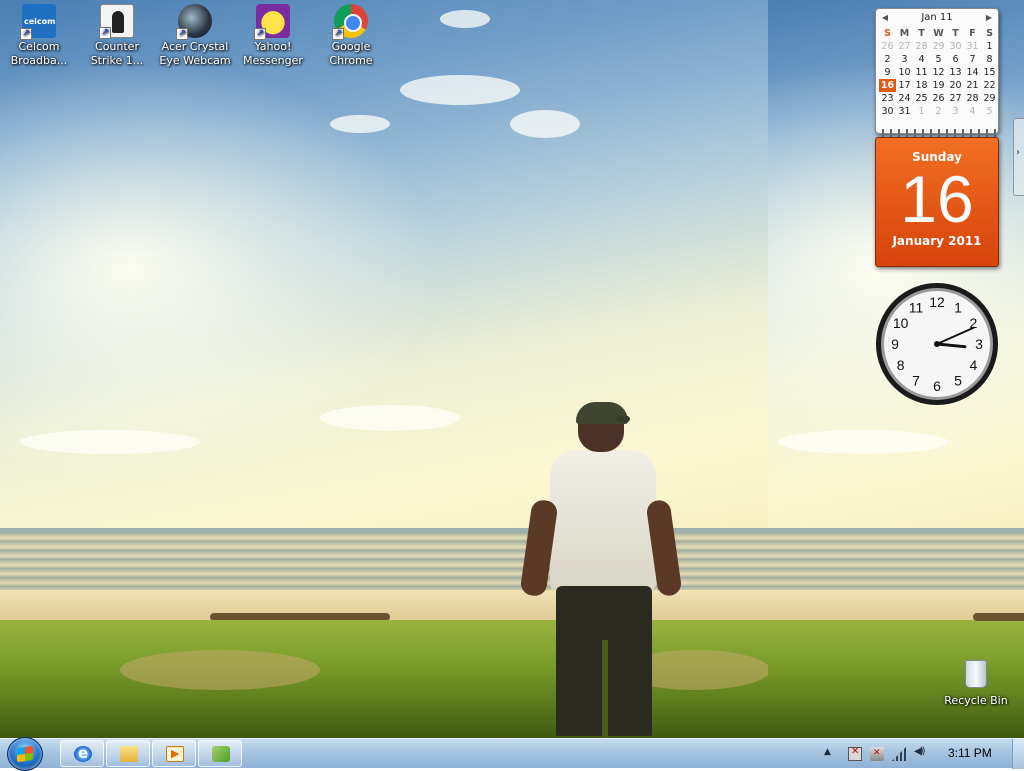 The width and height of the screenshot is (1024, 771). What do you see at coordinates (885, 18) in the screenshot?
I see `calendar-prev-month-button: ◀` at bounding box center [885, 18].